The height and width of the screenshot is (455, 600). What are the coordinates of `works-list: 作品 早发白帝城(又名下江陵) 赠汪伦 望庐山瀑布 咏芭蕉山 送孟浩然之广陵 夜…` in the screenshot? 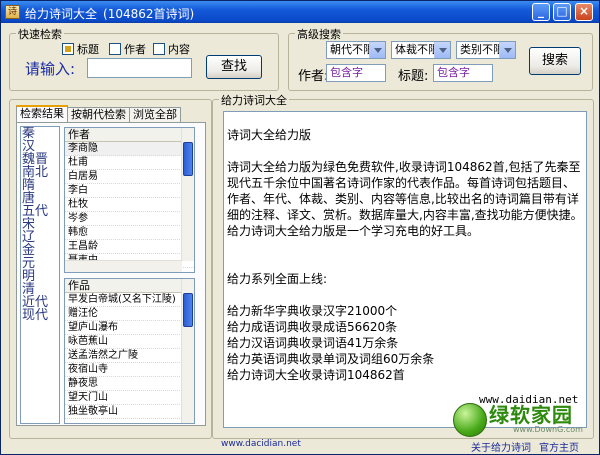 It's located at (129, 351).